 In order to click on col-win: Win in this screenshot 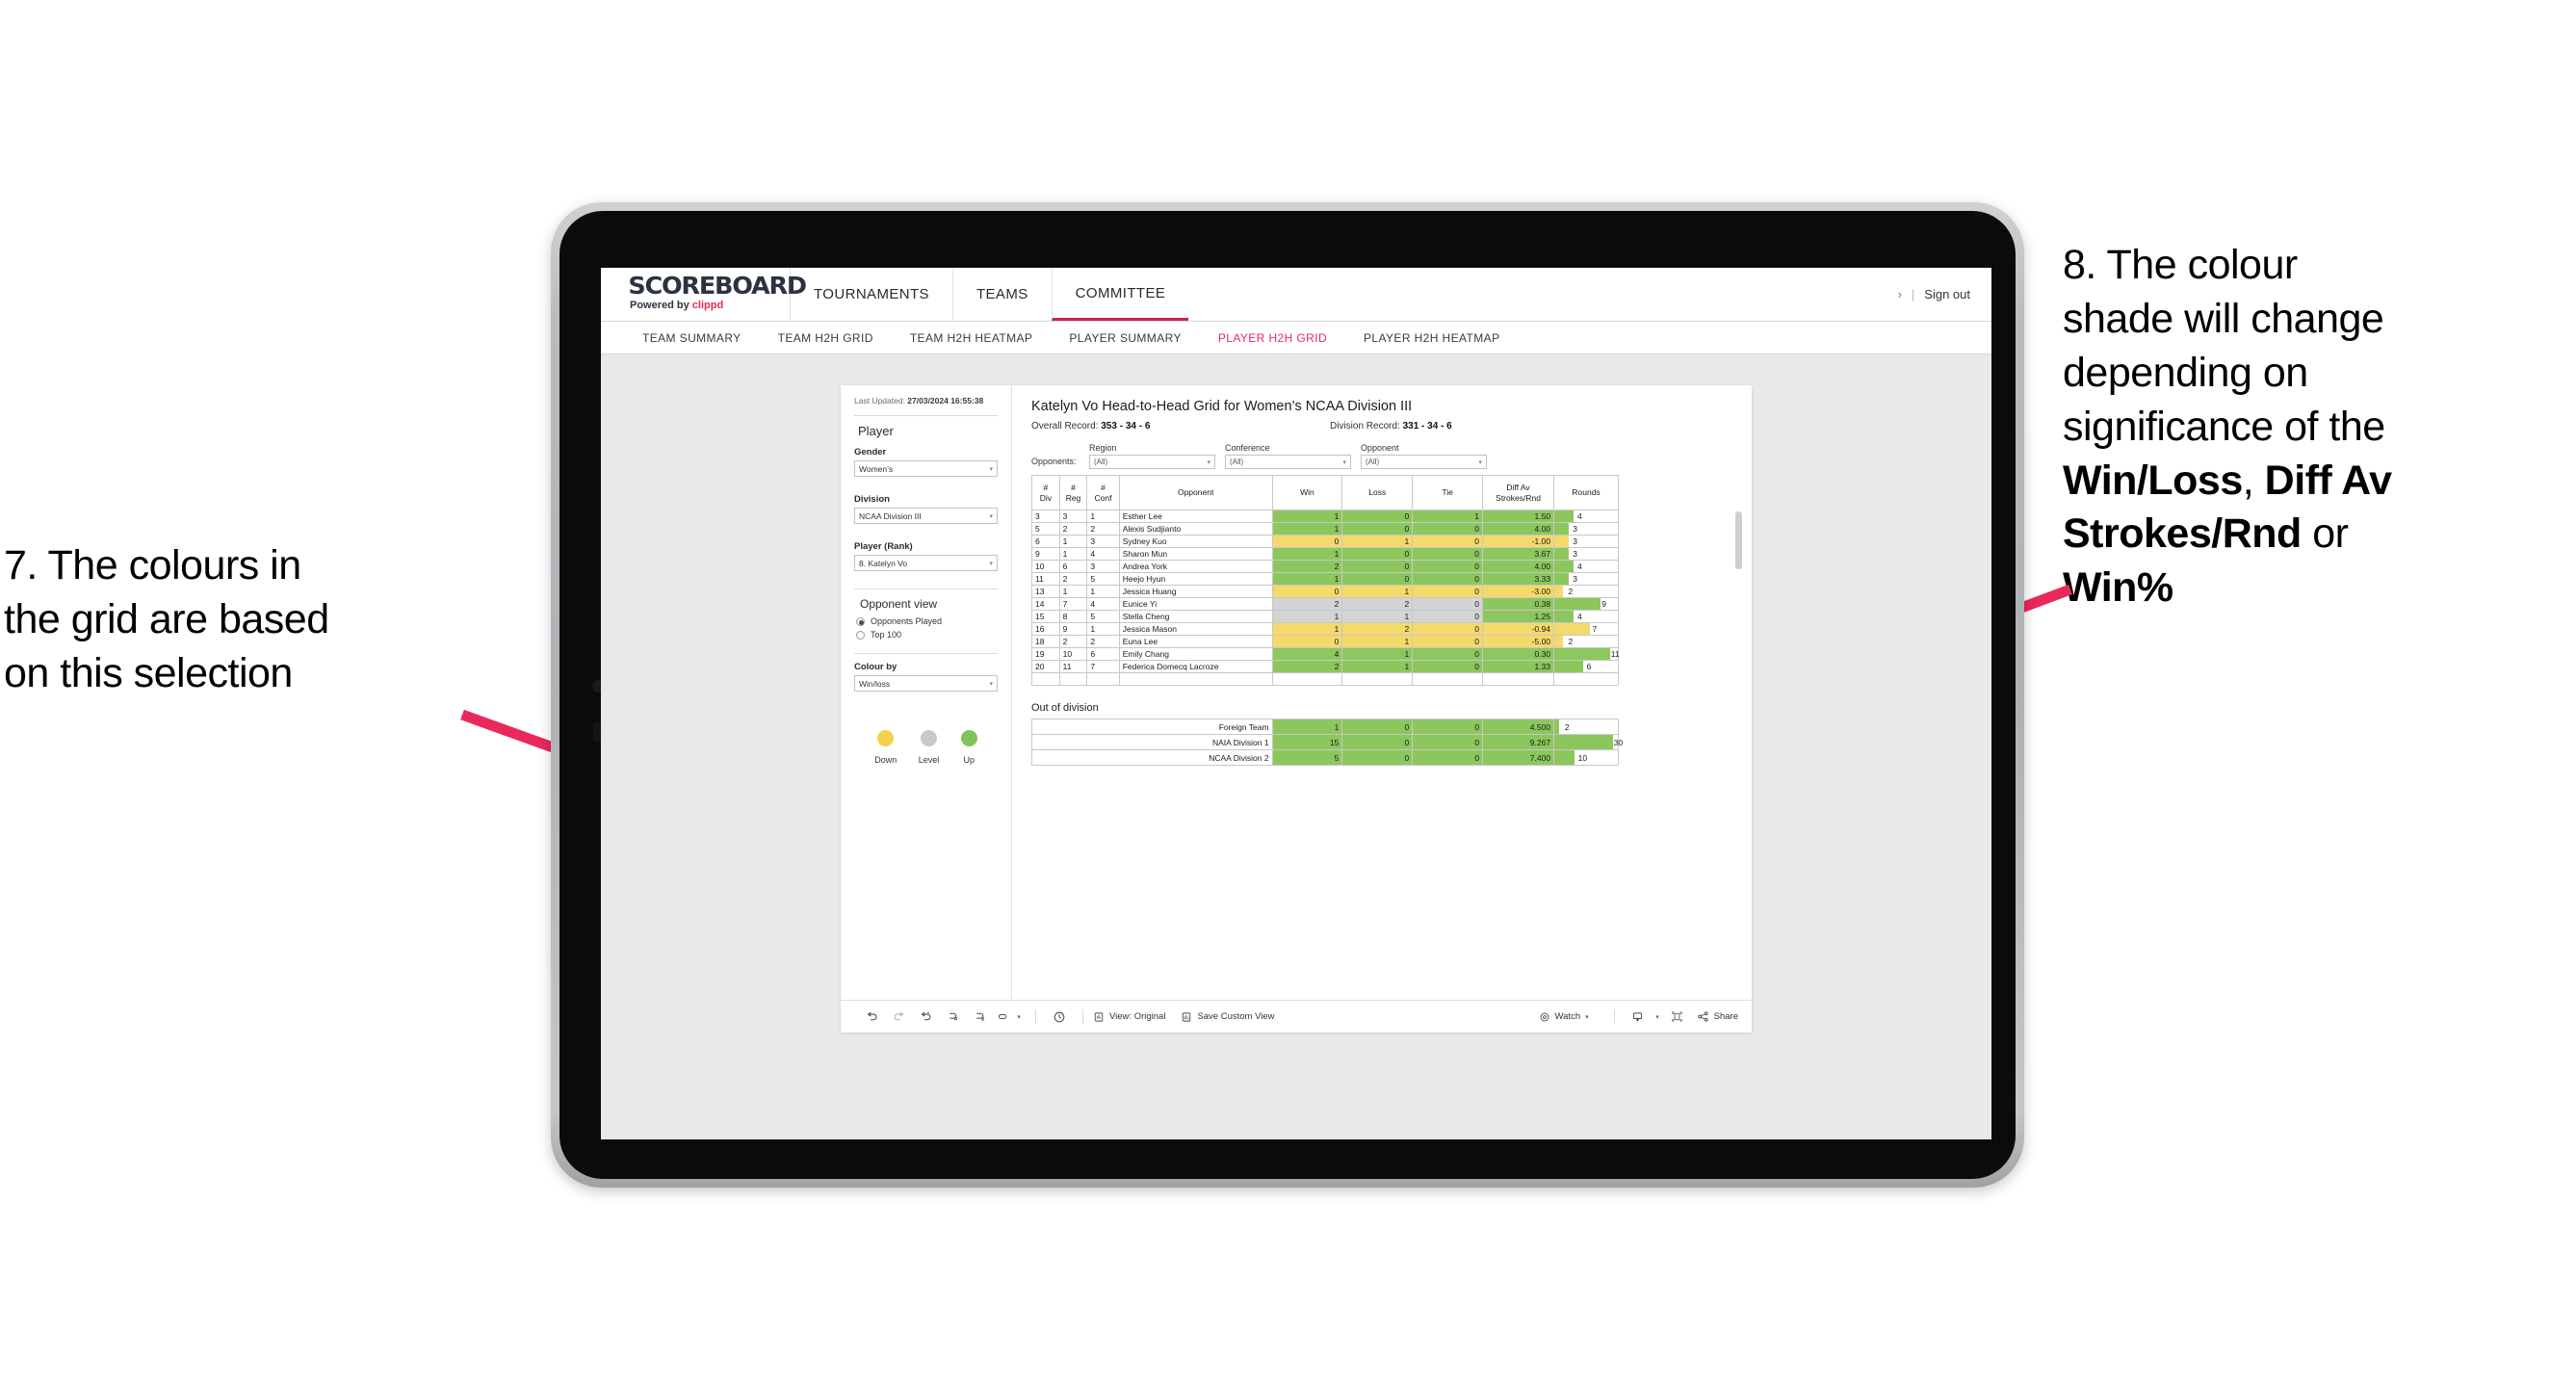, I will do `click(1307, 492)`.